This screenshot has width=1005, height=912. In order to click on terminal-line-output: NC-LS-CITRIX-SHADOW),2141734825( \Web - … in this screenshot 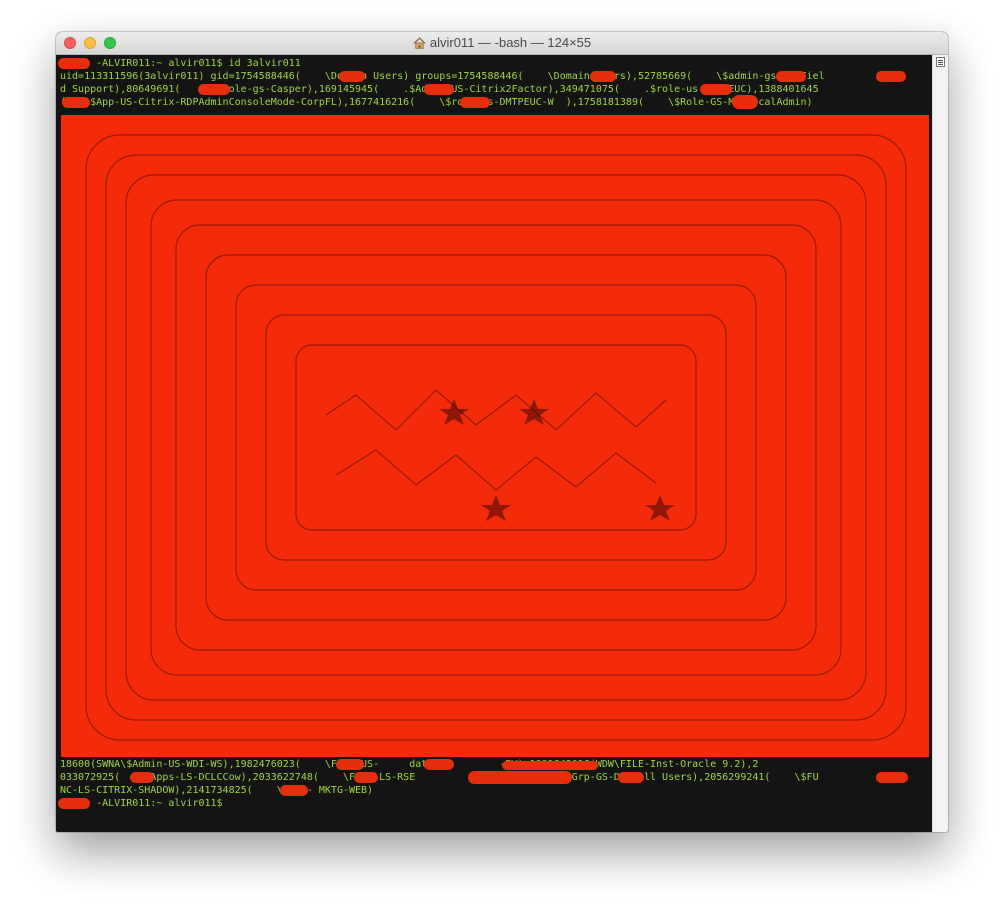, I will do `click(217, 790)`.